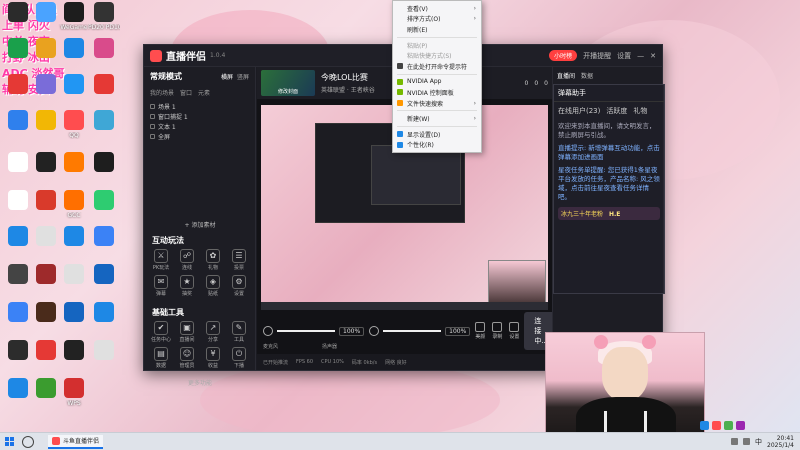 The width and height of the screenshot is (800, 450). What do you see at coordinates (28, 441) in the screenshot?
I see `search-icon` at bounding box center [28, 441].